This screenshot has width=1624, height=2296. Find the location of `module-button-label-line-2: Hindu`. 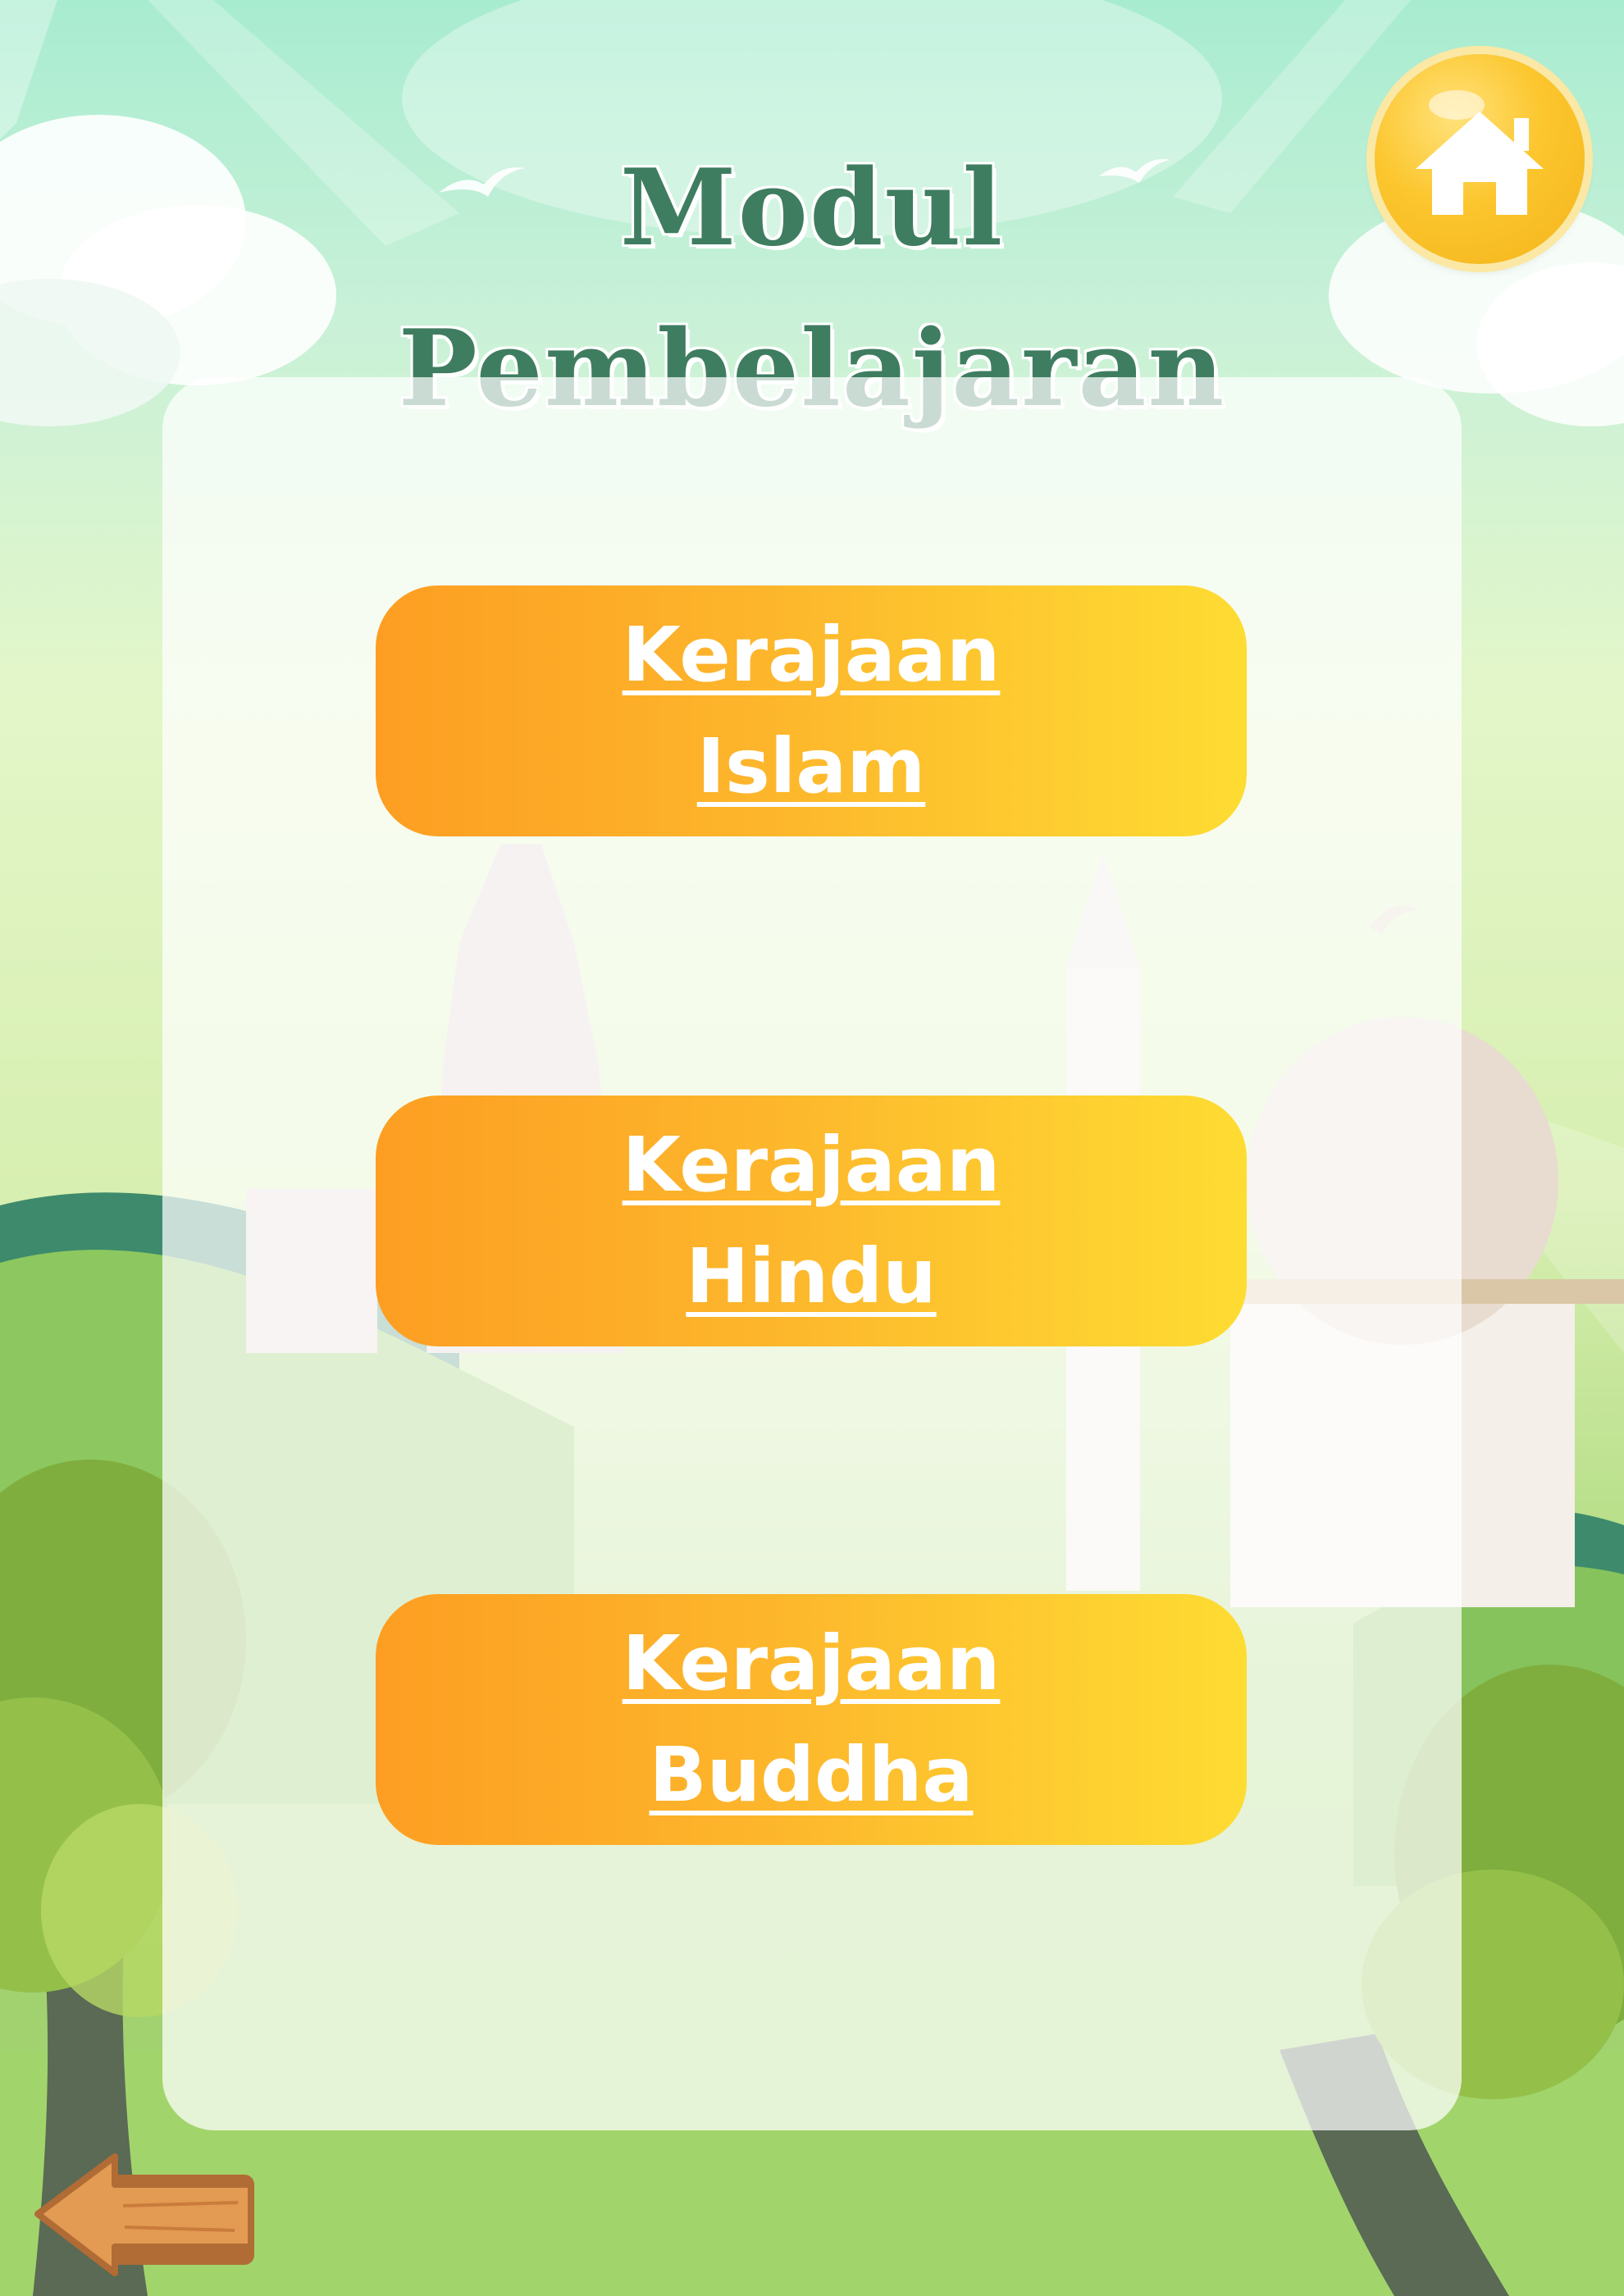

module-button-label-line-2: Hindu is located at coordinates (811, 1276).